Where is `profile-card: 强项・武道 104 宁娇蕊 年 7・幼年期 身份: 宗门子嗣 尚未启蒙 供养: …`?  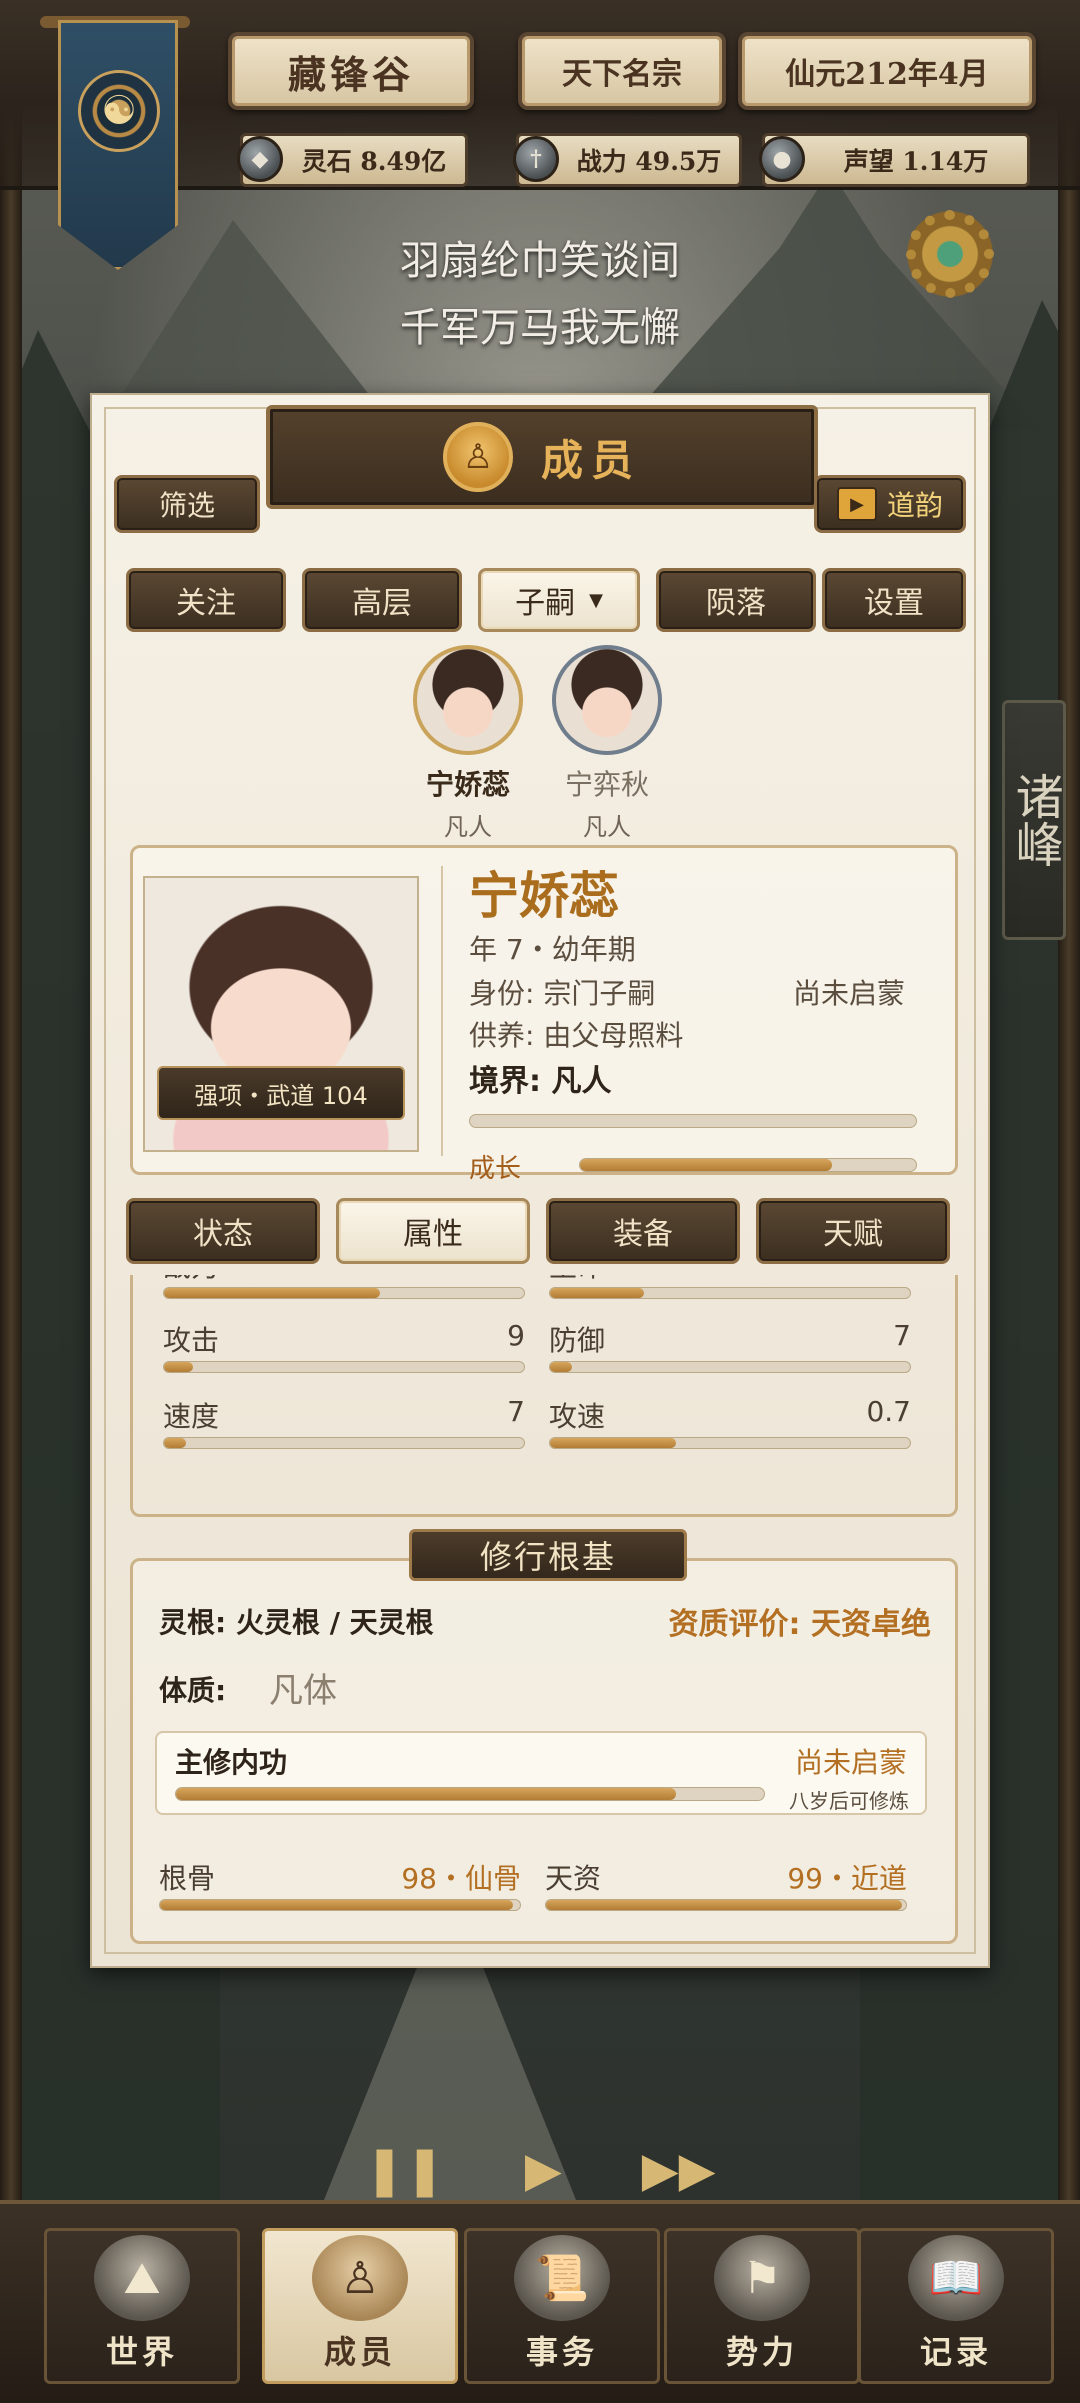 profile-card: 强项・武道 104 宁娇蕊 年 7・幼年期 身份: 宗门子嗣 尚未启蒙 供养: … is located at coordinates (544, 1014).